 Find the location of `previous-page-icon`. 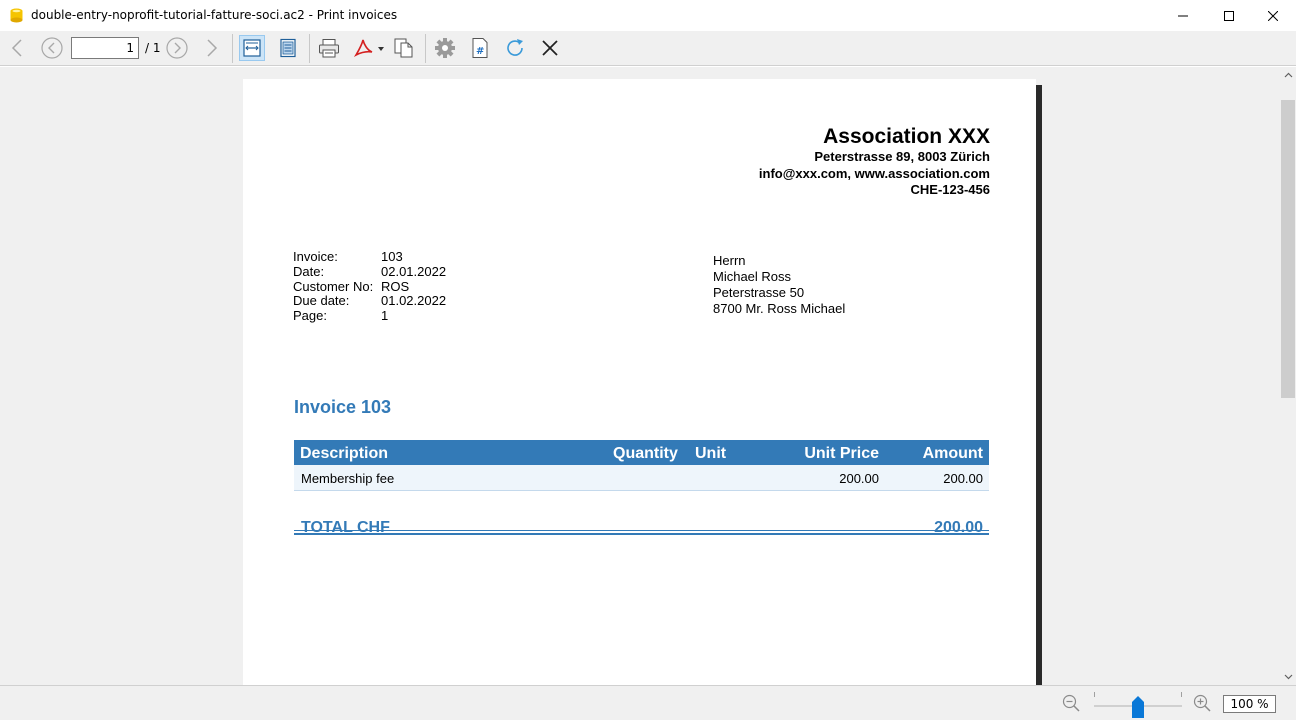

previous-page-icon is located at coordinates (52, 48).